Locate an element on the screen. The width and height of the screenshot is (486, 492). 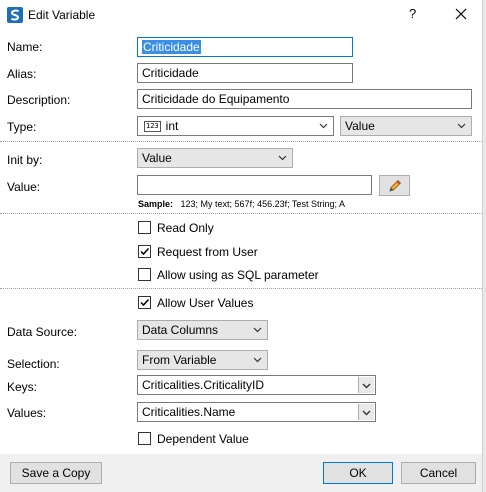
initby-dropdown: Value is located at coordinates (215, 158).